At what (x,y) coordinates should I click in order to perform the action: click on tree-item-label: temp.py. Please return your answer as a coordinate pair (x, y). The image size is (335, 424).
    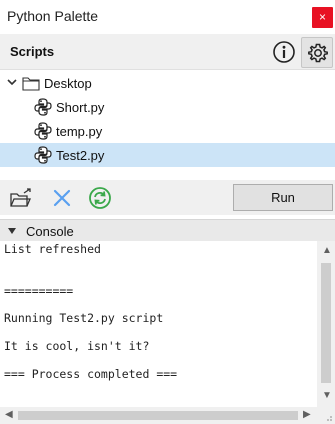
    Looking at the image, I should click on (79, 131).